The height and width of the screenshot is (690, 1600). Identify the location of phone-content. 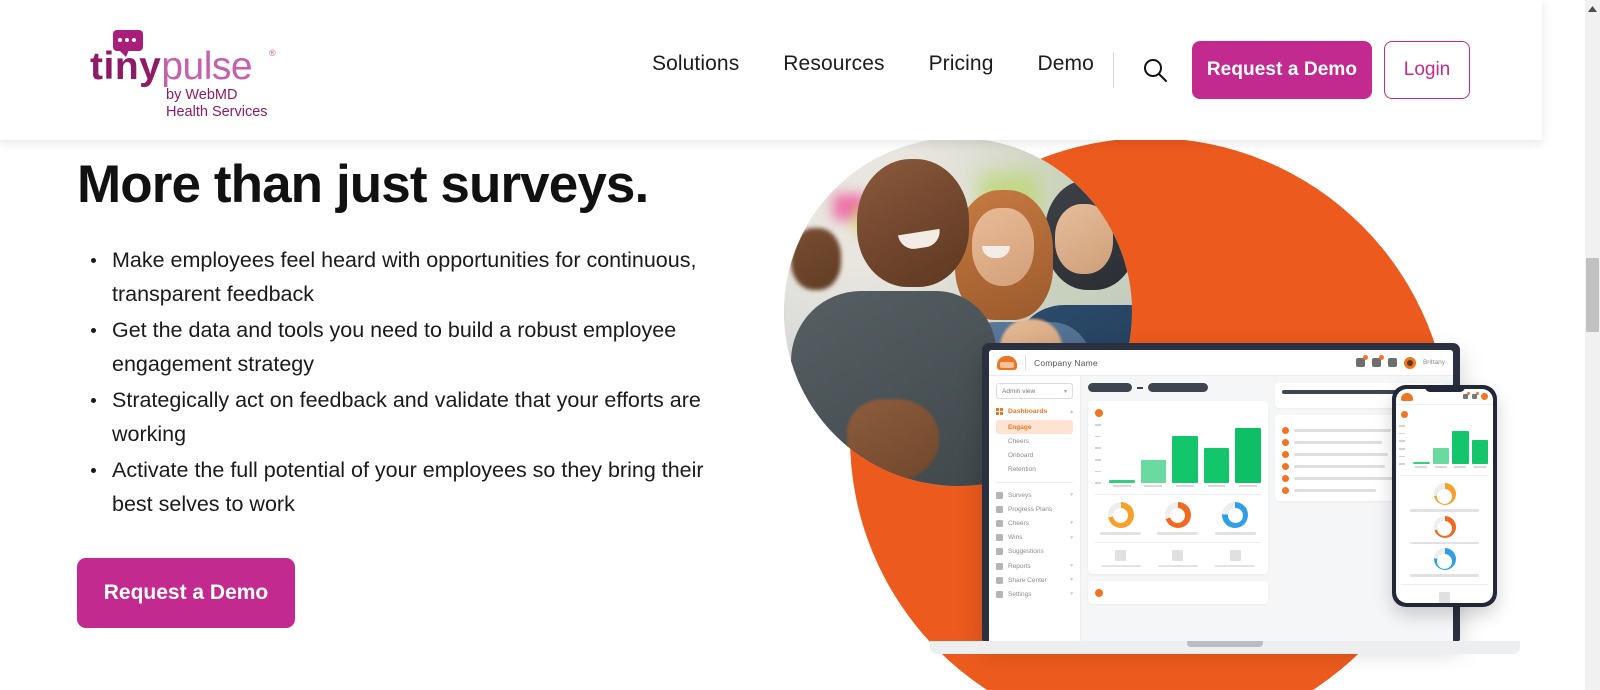
(1444, 504).